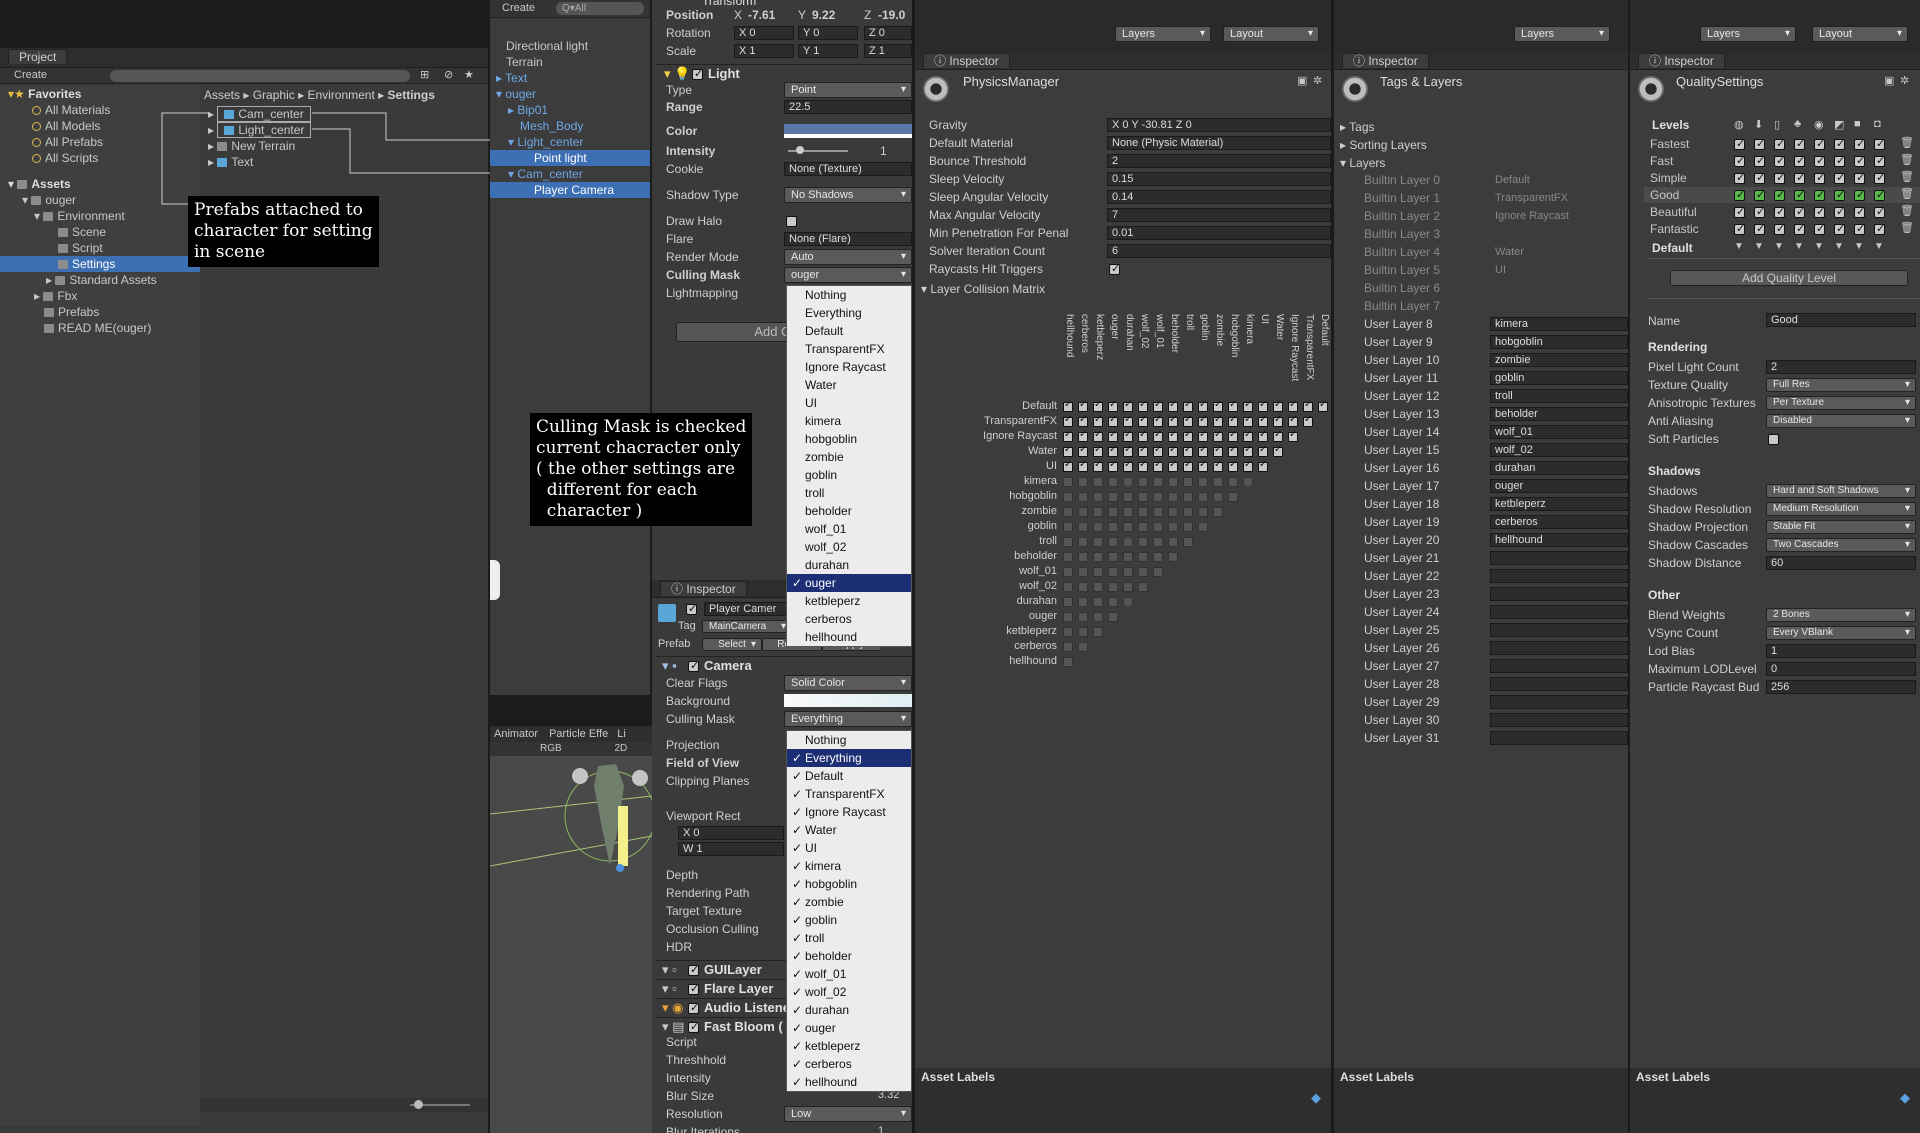 This screenshot has width=1920, height=1133. Describe the element at coordinates (469, 74) in the screenshot. I see `star-icon: ★` at that location.